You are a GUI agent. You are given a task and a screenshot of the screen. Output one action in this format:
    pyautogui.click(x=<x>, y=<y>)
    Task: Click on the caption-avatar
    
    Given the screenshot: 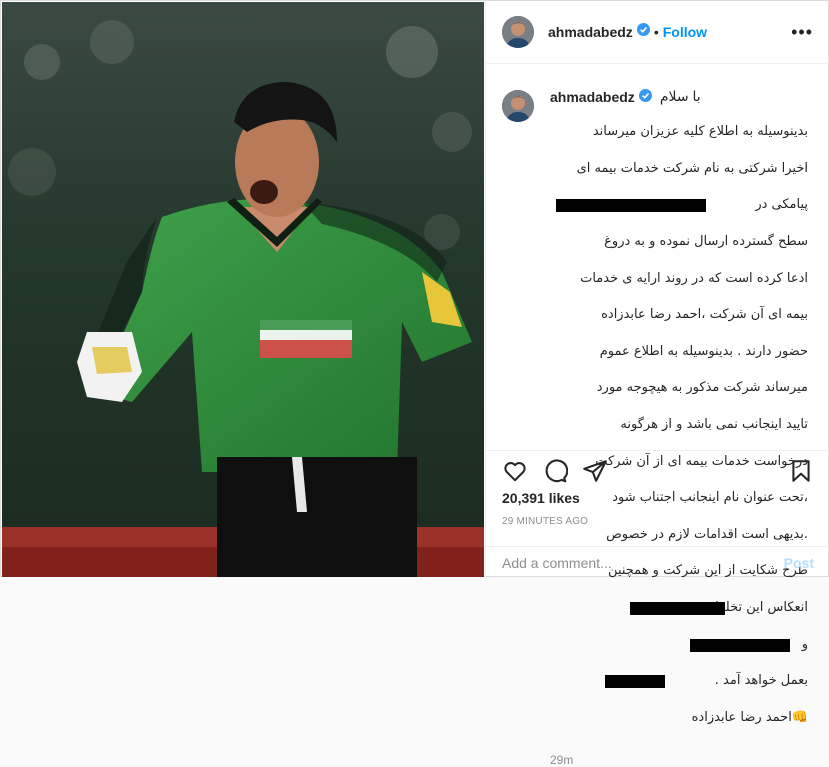 What is the action you would take?
    pyautogui.click(x=518, y=106)
    